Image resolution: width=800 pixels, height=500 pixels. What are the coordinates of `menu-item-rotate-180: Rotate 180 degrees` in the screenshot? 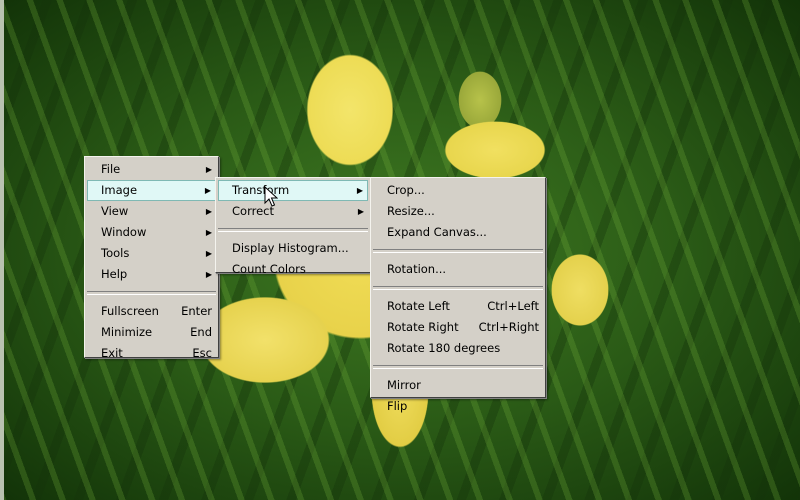 It's located at (458, 348).